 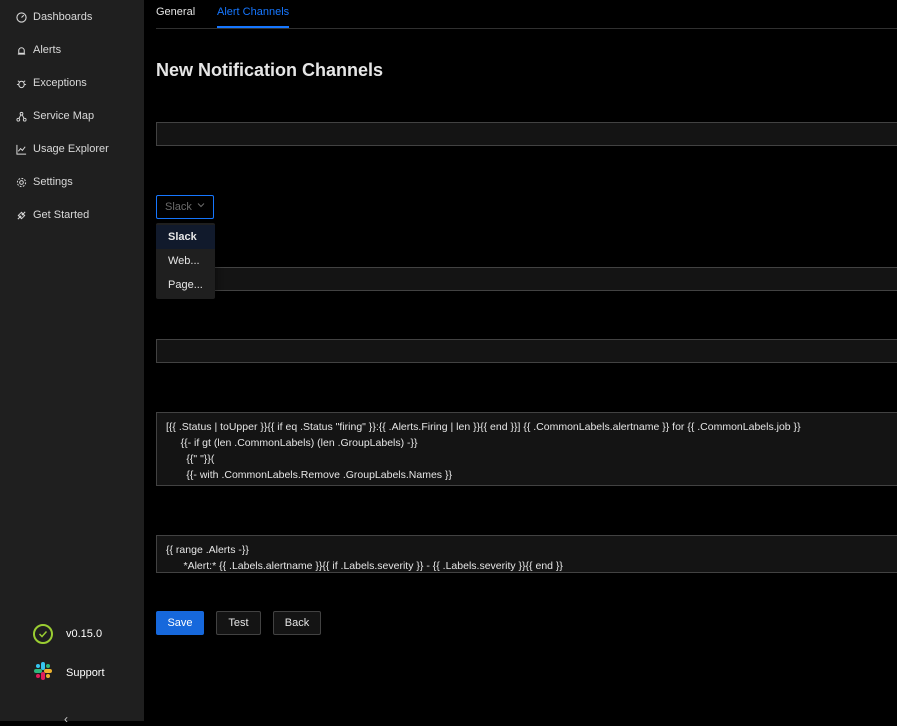 What do you see at coordinates (21, 17) in the screenshot?
I see `dashboard-icon` at bounding box center [21, 17].